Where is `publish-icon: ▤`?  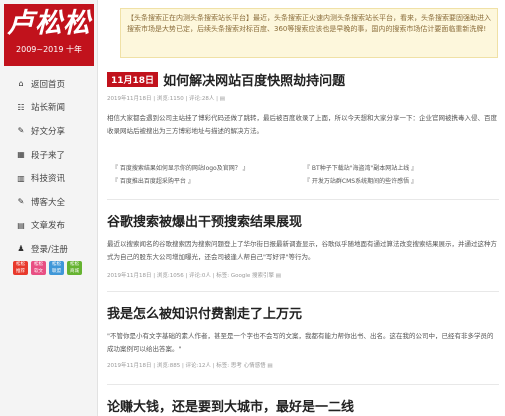 publish-icon: ▤ is located at coordinates (21, 225).